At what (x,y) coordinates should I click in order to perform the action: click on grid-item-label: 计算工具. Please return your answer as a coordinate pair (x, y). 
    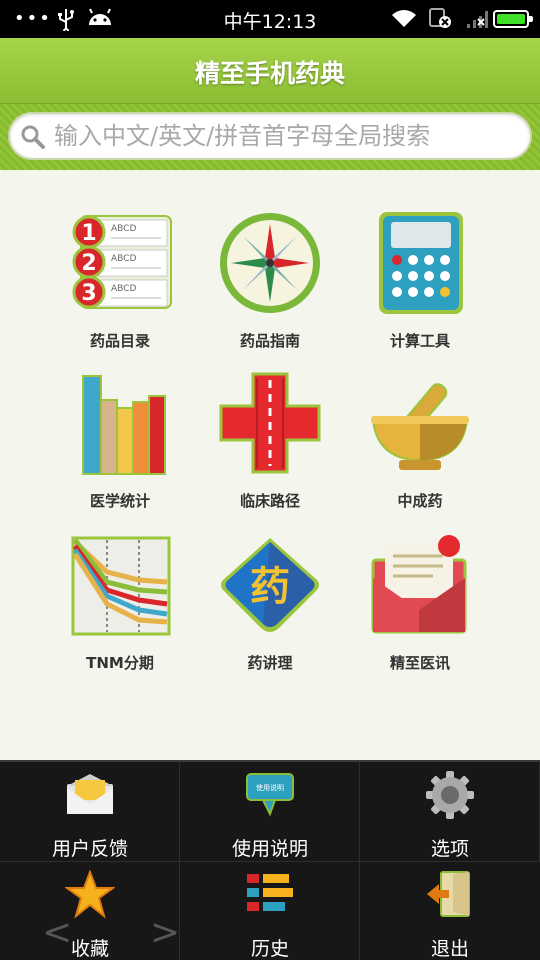
    Looking at the image, I should click on (419, 341).